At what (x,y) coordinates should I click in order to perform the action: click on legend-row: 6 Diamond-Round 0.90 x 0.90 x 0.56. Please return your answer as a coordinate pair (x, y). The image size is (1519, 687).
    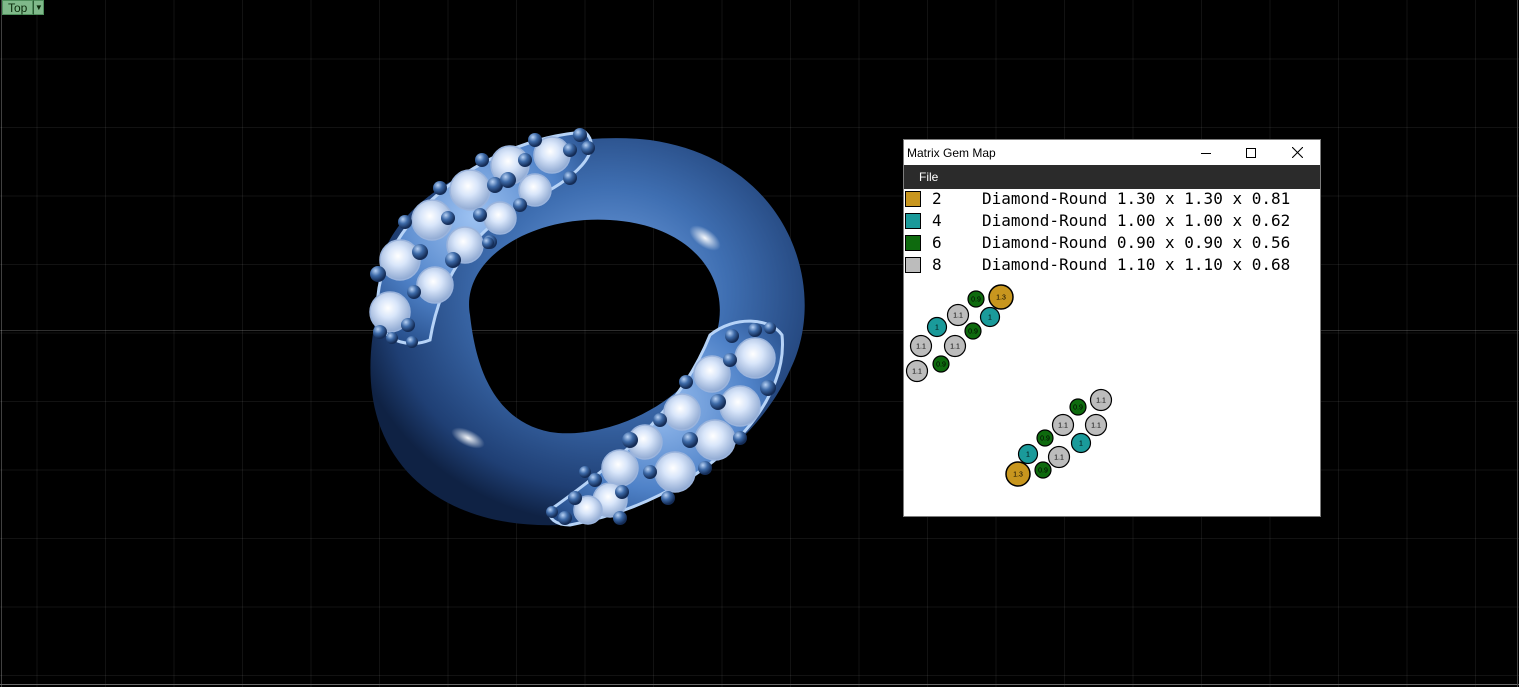
    Looking at the image, I should click on (1112, 244).